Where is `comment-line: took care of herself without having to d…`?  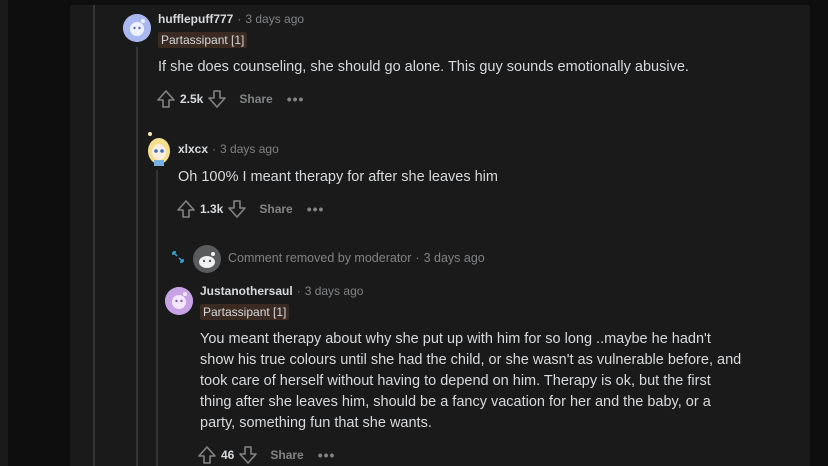 comment-line: took care of herself without having to d… is located at coordinates (455, 381).